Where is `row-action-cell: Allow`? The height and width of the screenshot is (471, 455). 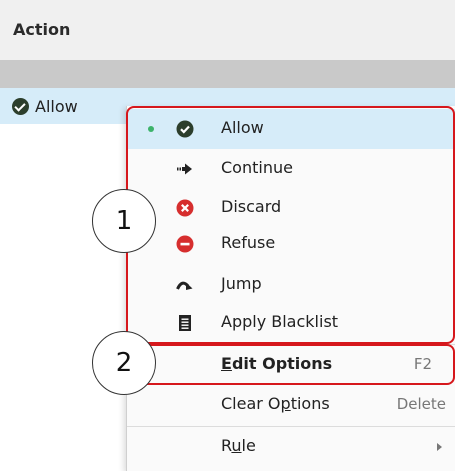
row-action-cell: Allow is located at coordinates (45, 106).